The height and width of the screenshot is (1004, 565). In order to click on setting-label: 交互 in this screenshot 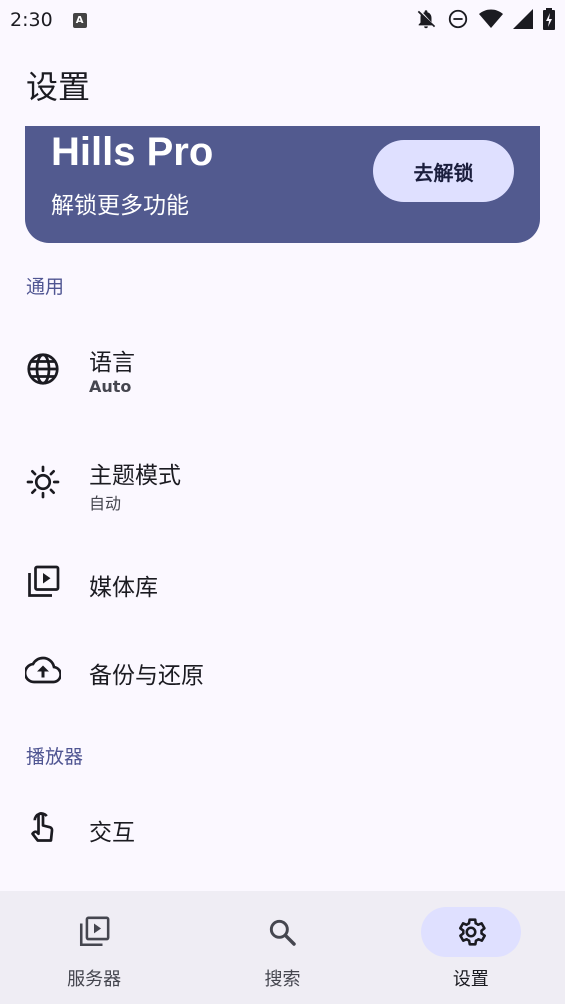, I will do `click(112, 833)`.